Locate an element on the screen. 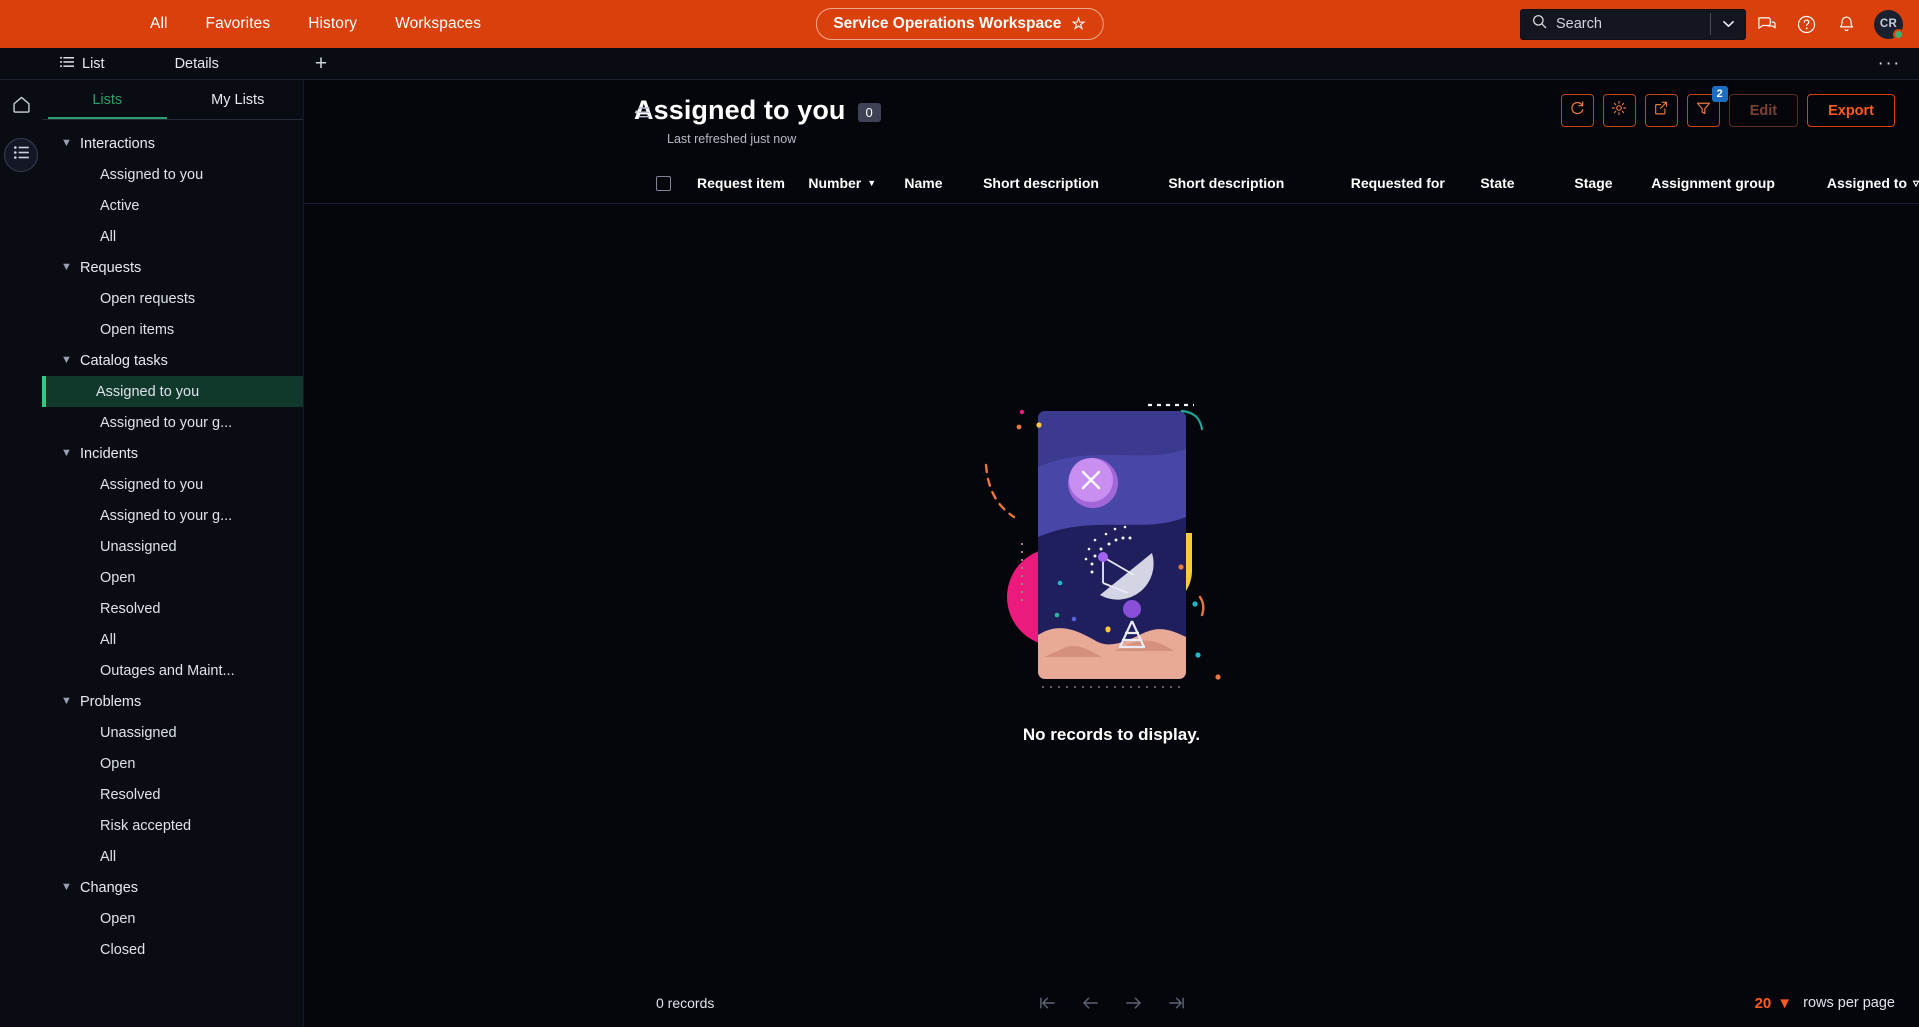 This screenshot has width=1919, height=1027. export-button: Export is located at coordinates (1851, 110).